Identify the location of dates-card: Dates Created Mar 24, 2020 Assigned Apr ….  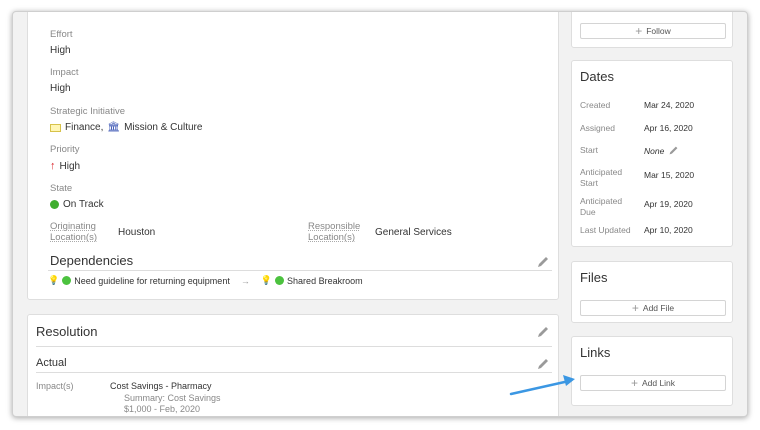
(652, 153).